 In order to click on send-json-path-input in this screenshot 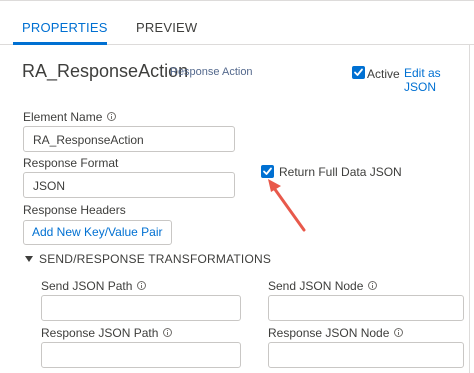, I will do `click(141, 308)`.